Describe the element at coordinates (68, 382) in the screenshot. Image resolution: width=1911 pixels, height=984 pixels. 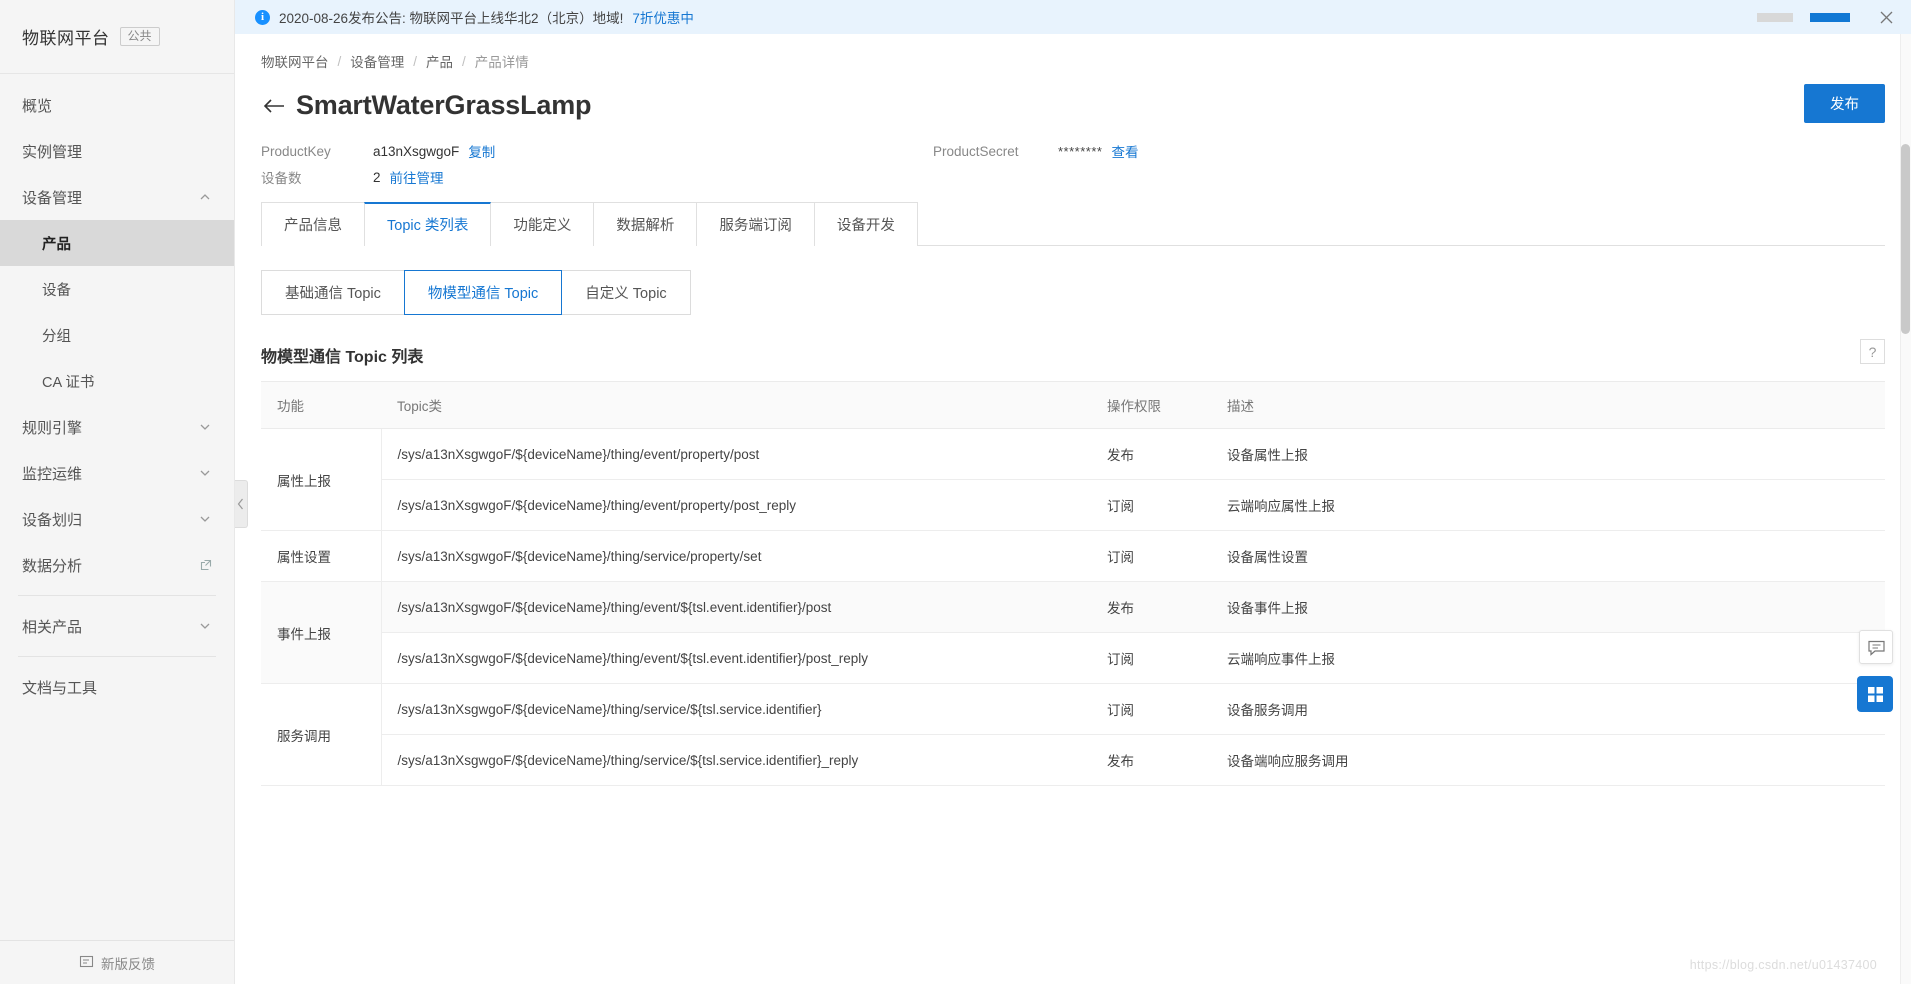
I see `sidebar-item-label: CA 证书` at that location.